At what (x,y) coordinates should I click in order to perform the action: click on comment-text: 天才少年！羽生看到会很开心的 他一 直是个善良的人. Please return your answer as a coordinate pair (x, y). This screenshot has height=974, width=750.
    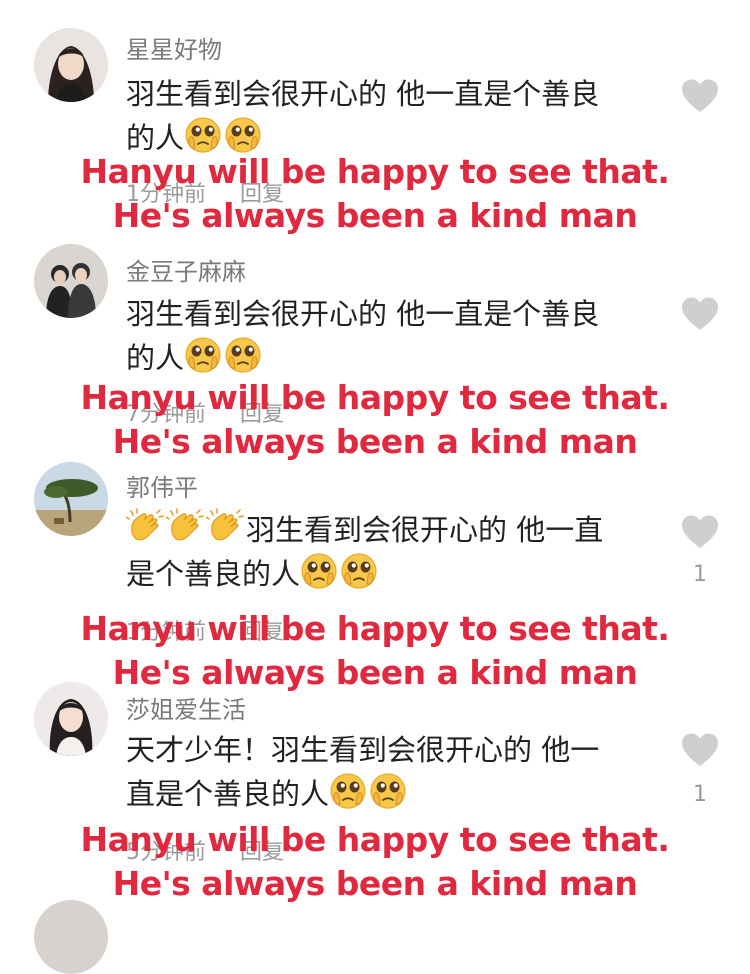
    Looking at the image, I should click on (386, 772).